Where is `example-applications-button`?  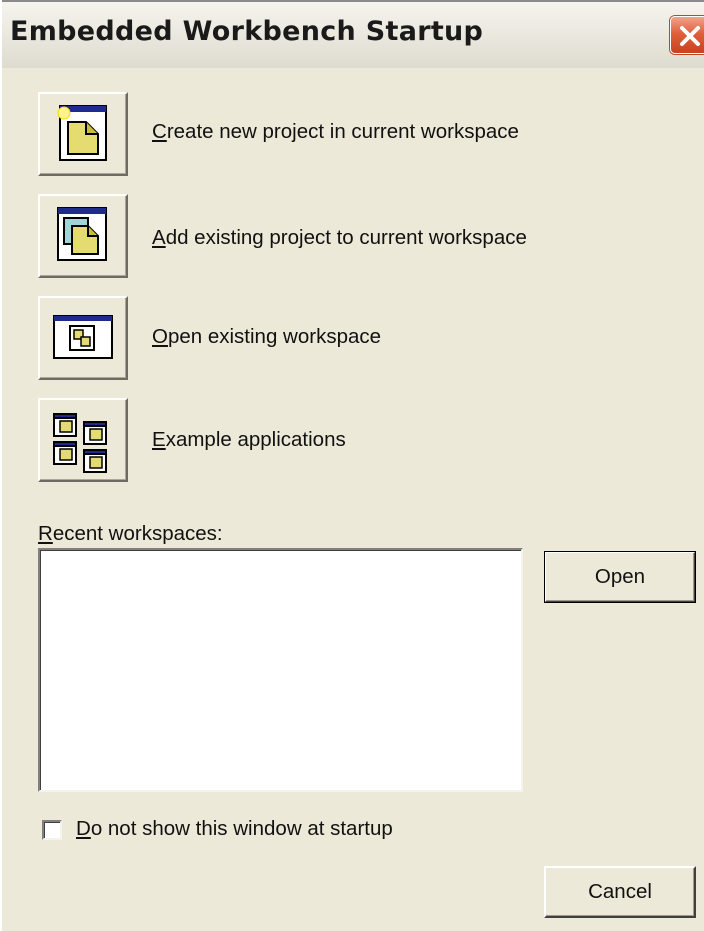 example-applications-button is located at coordinates (83, 440).